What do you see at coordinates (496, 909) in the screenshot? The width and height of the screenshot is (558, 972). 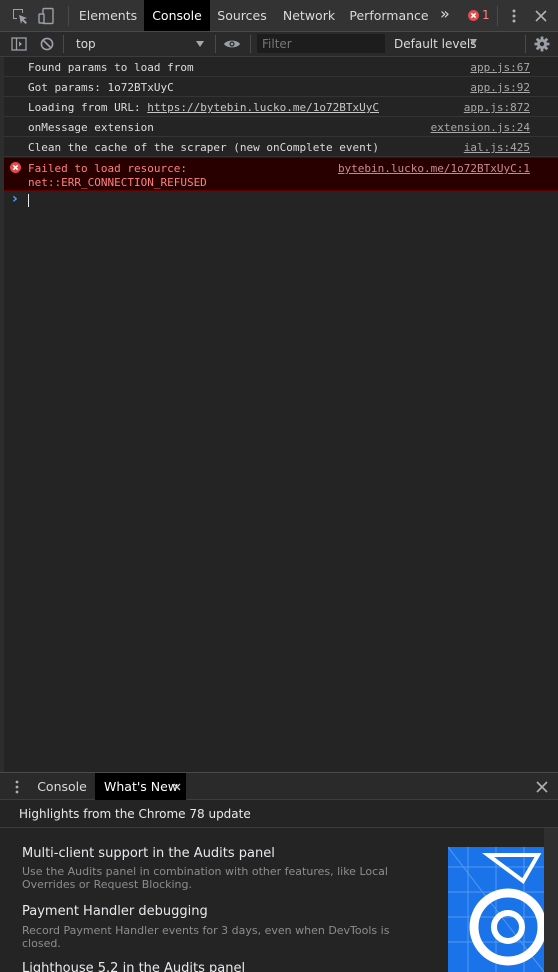 I see `chrome-update-illustration` at bounding box center [496, 909].